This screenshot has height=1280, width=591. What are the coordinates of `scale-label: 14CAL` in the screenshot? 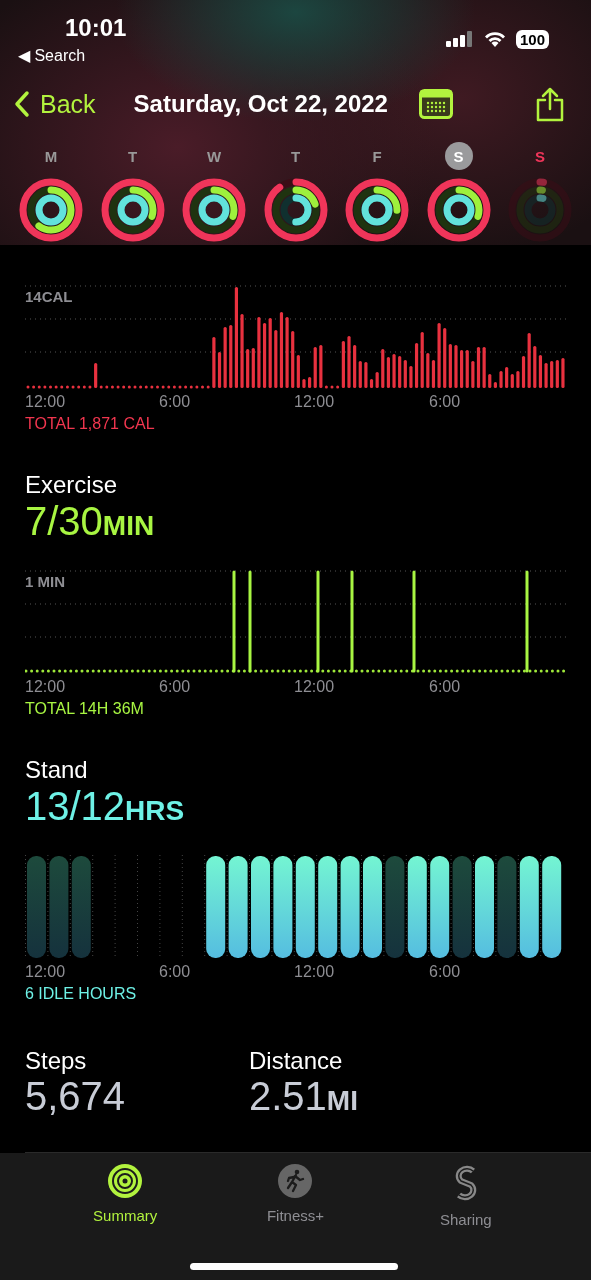 It's located at (49, 296).